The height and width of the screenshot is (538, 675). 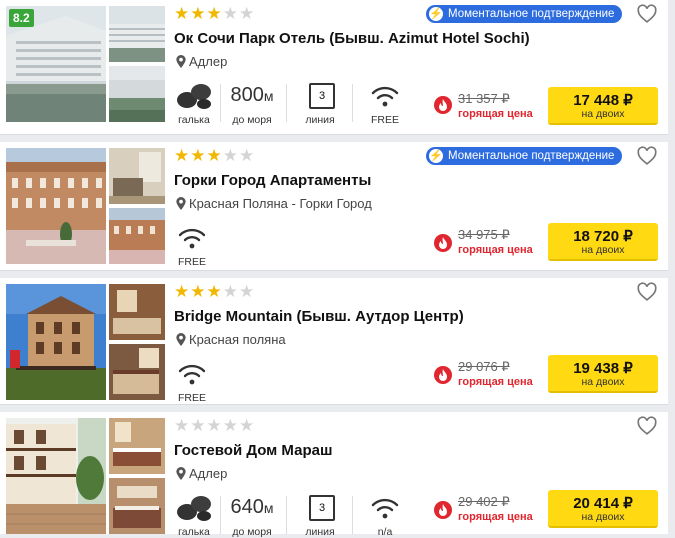 What do you see at coordinates (385, 532) in the screenshot?
I see `amenity-label: n/a` at bounding box center [385, 532].